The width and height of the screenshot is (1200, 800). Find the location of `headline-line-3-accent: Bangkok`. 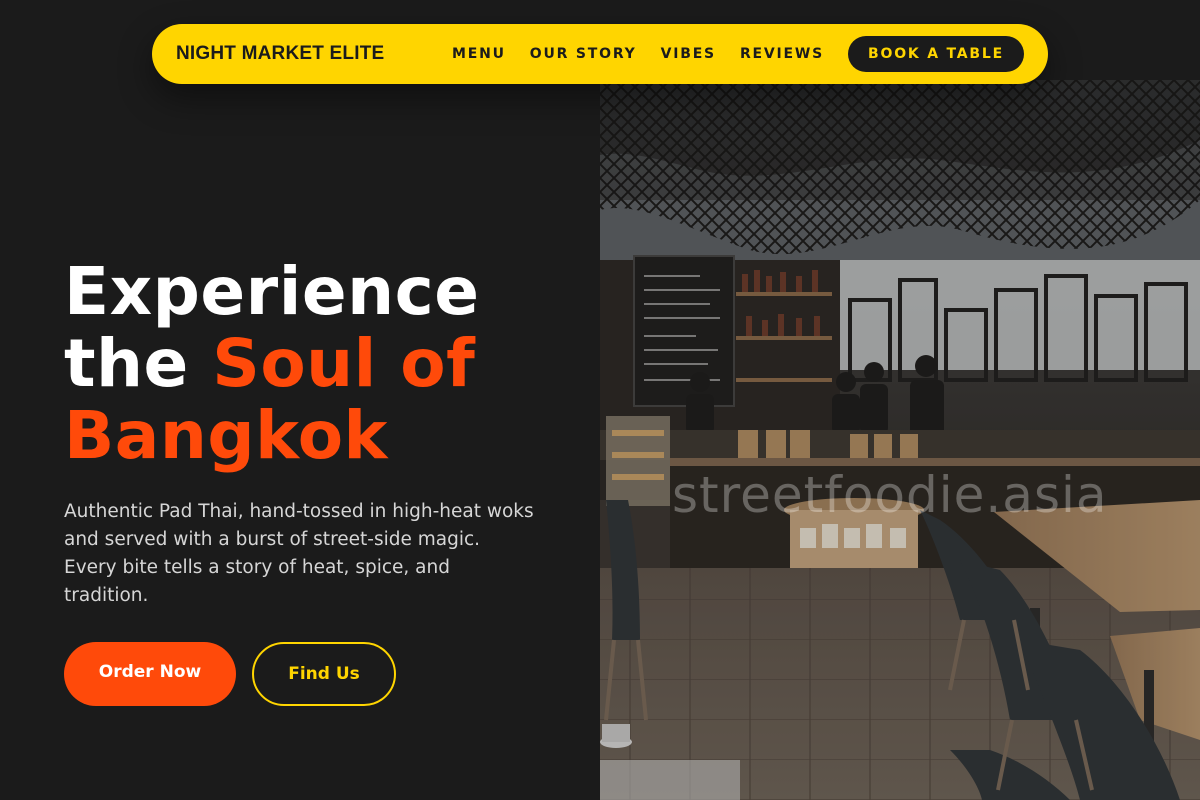

headline-line-3-accent: Bangkok is located at coordinates (226, 435).